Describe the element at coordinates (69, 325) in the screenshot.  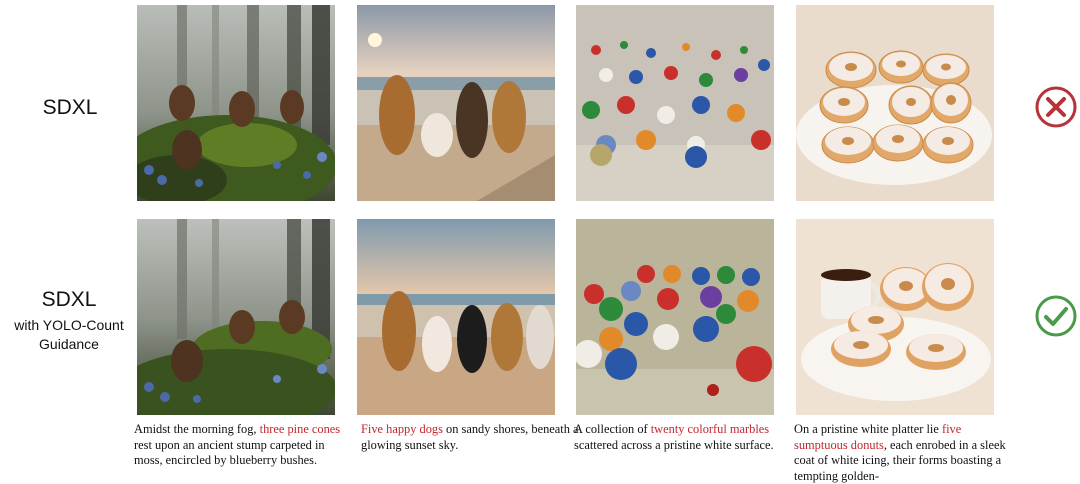
I see `row-label-sub: with YOLO-Count` at that location.